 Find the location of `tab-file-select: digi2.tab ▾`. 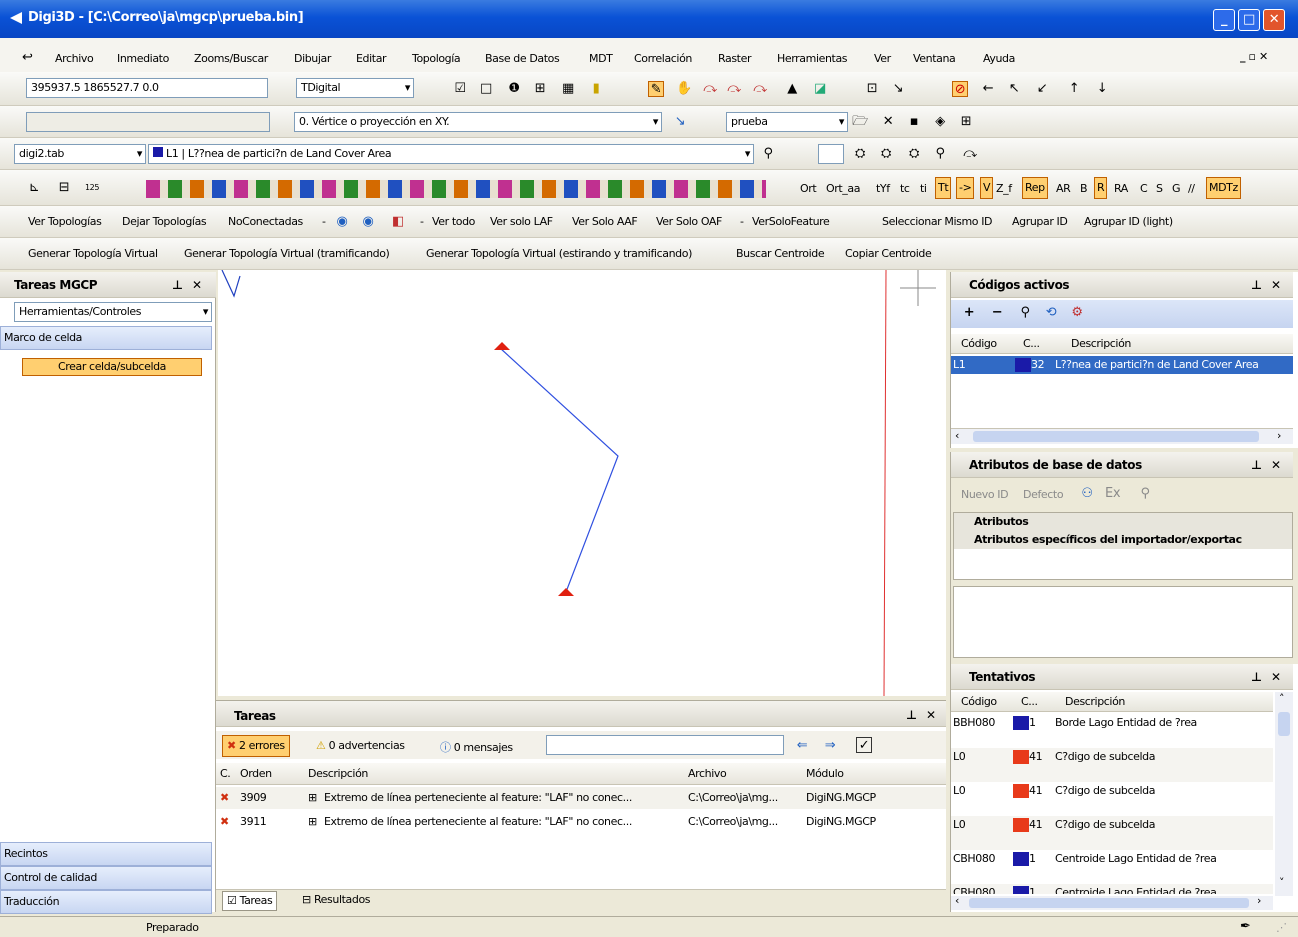

tab-file-select: digi2.tab ▾ is located at coordinates (80, 154).